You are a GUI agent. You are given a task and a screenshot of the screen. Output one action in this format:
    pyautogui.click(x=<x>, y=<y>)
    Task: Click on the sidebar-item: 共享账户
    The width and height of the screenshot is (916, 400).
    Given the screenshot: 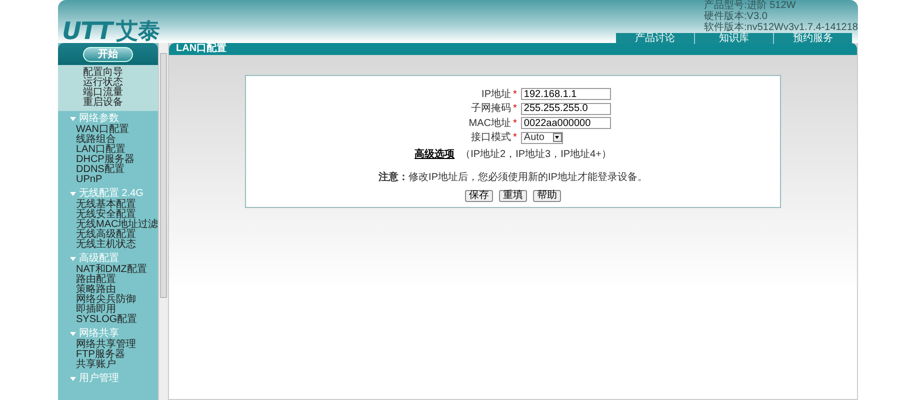 What is the action you would take?
    pyautogui.click(x=117, y=365)
    